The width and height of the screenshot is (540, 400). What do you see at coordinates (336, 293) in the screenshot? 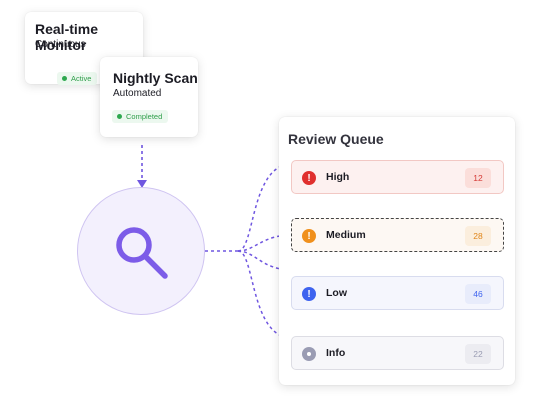
I see `queue-item-label: Low` at bounding box center [336, 293].